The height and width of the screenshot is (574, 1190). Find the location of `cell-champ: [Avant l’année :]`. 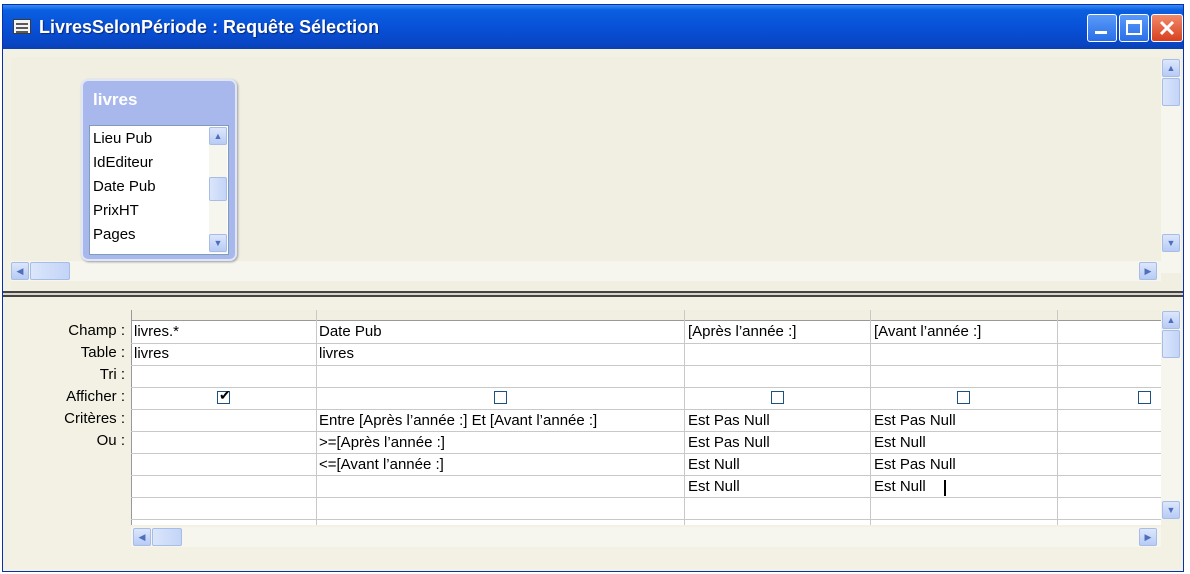

cell-champ: [Avant l’année :] is located at coordinates (927, 331).